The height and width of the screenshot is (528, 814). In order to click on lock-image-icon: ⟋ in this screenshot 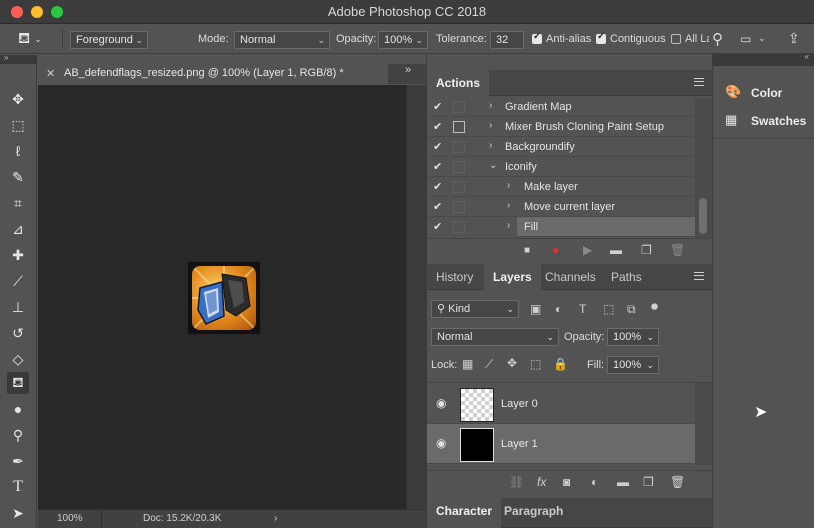, I will do `click(489, 364)`.